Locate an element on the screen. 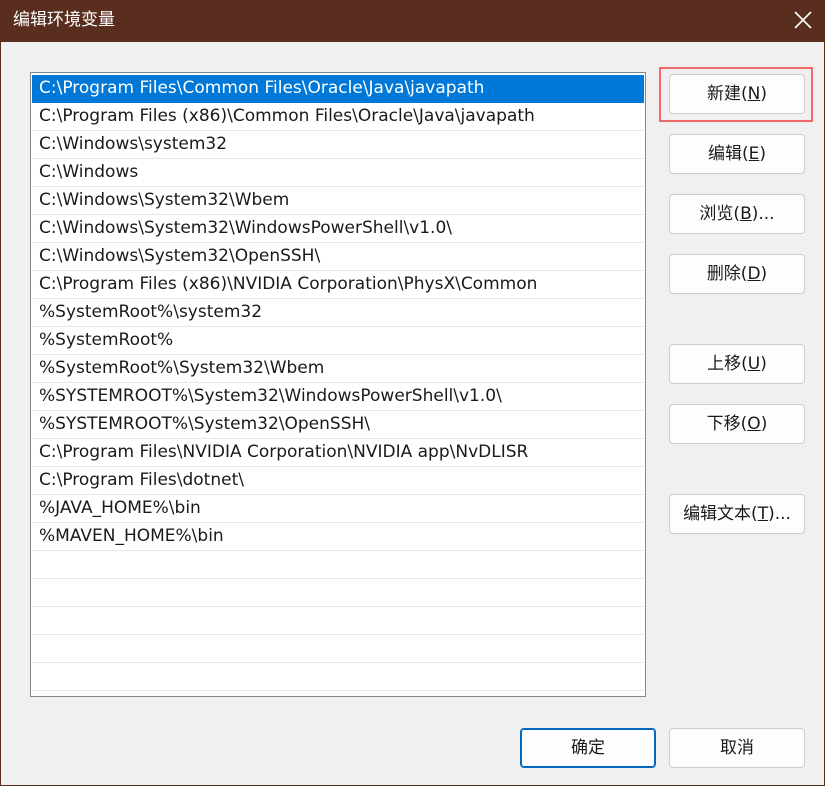  path-list-item: %SYSTEMROOT%\System32\OpenSSH\ is located at coordinates (338, 425).